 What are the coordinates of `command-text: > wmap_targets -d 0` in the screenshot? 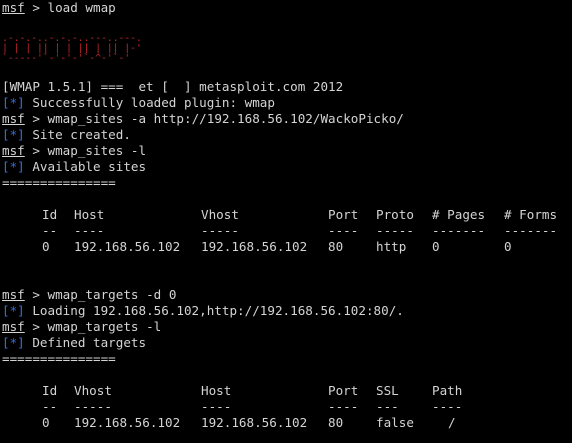 It's located at (104, 294).